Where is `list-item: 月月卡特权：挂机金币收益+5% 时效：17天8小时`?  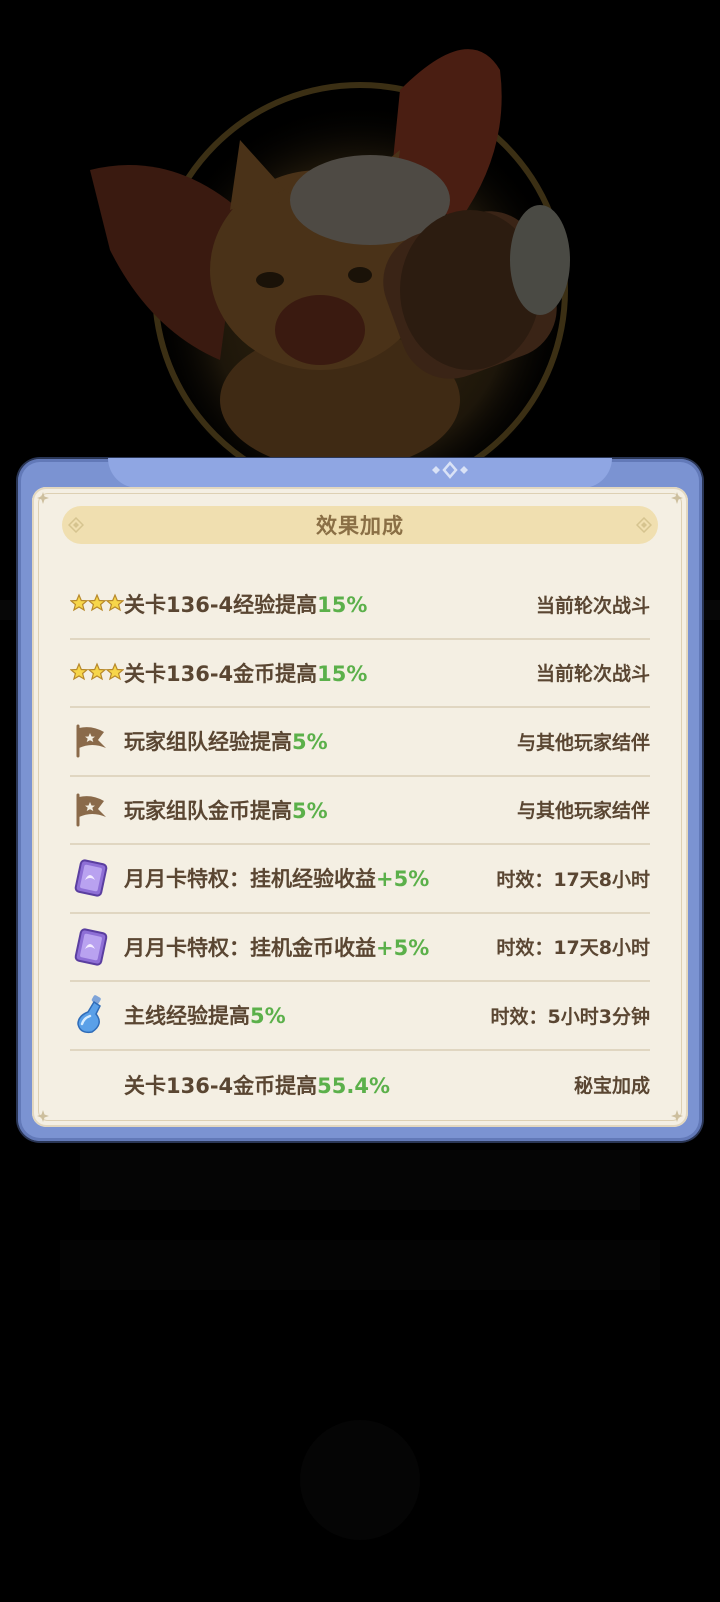
list-item: 月月卡特权：挂机金币收益+5% 时效：17天8小时 is located at coordinates (360, 948).